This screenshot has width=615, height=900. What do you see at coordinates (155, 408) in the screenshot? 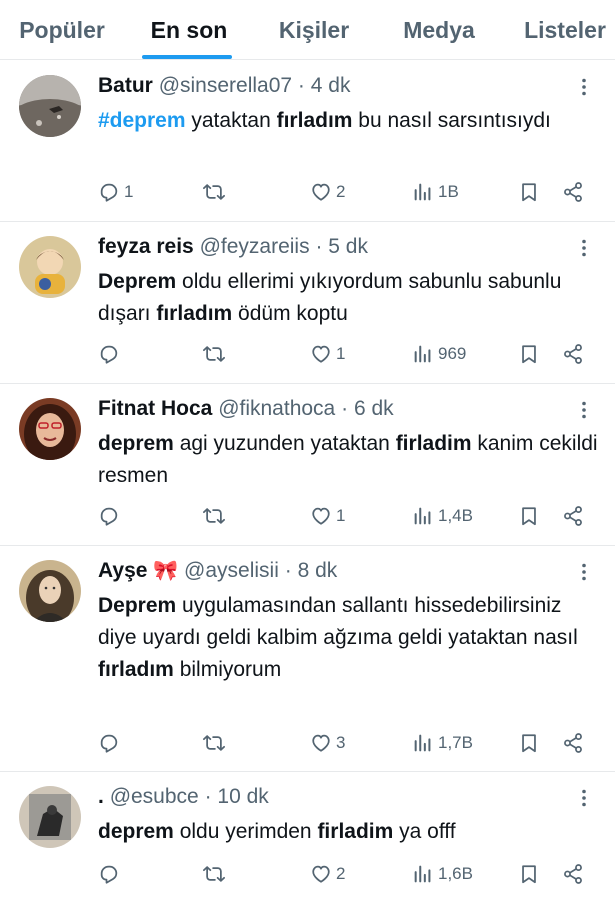
I see `display-name: Fitnat Hoca` at bounding box center [155, 408].